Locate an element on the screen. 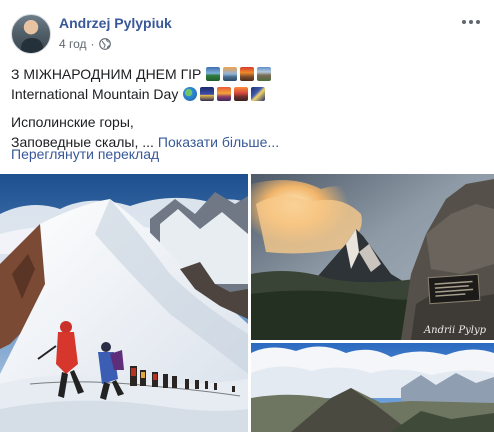 This screenshot has width=494, height=432. photo-watermark: Andrii Pylyp is located at coordinates (454, 330).